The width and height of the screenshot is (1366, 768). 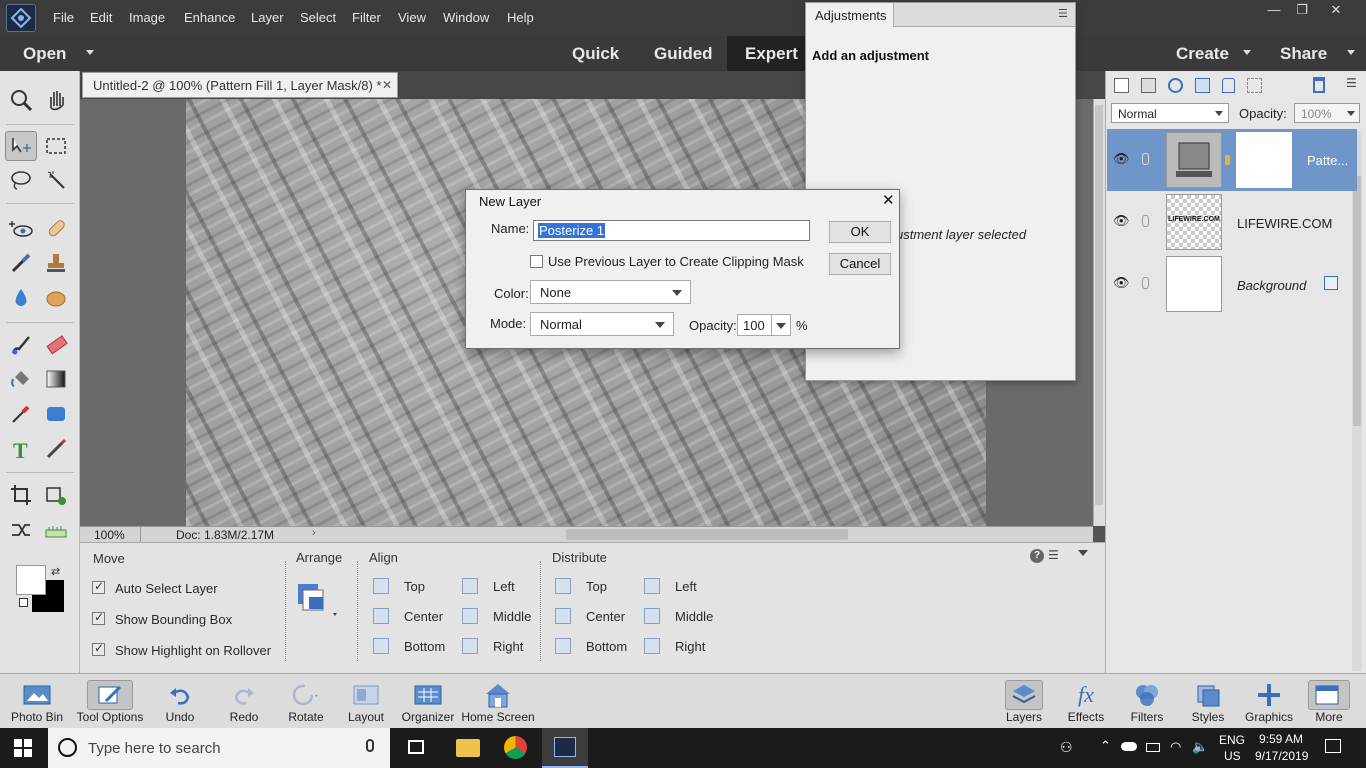 I want to click on healing-brush-icon, so click(x=56, y=229).